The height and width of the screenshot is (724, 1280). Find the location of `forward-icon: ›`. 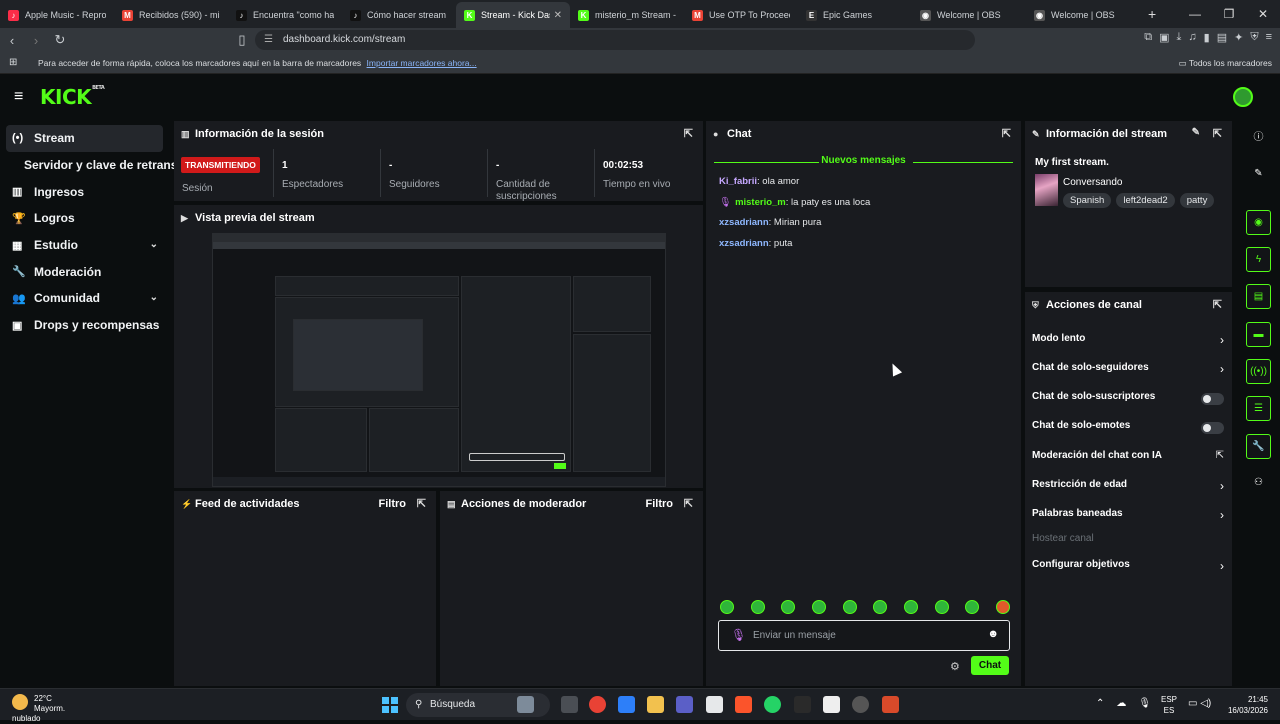

forward-icon: › is located at coordinates (36, 40).